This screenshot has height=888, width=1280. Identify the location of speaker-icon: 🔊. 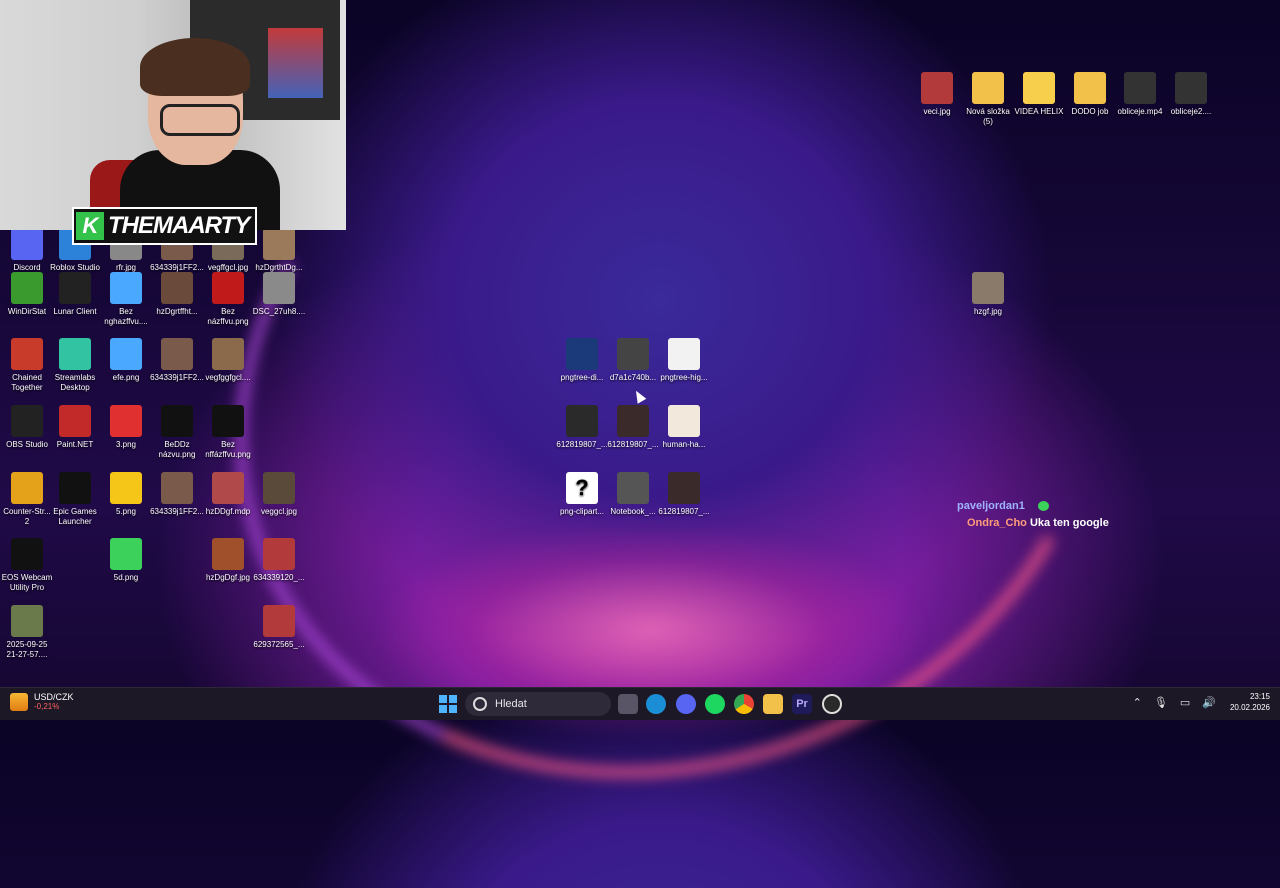
(1209, 702).